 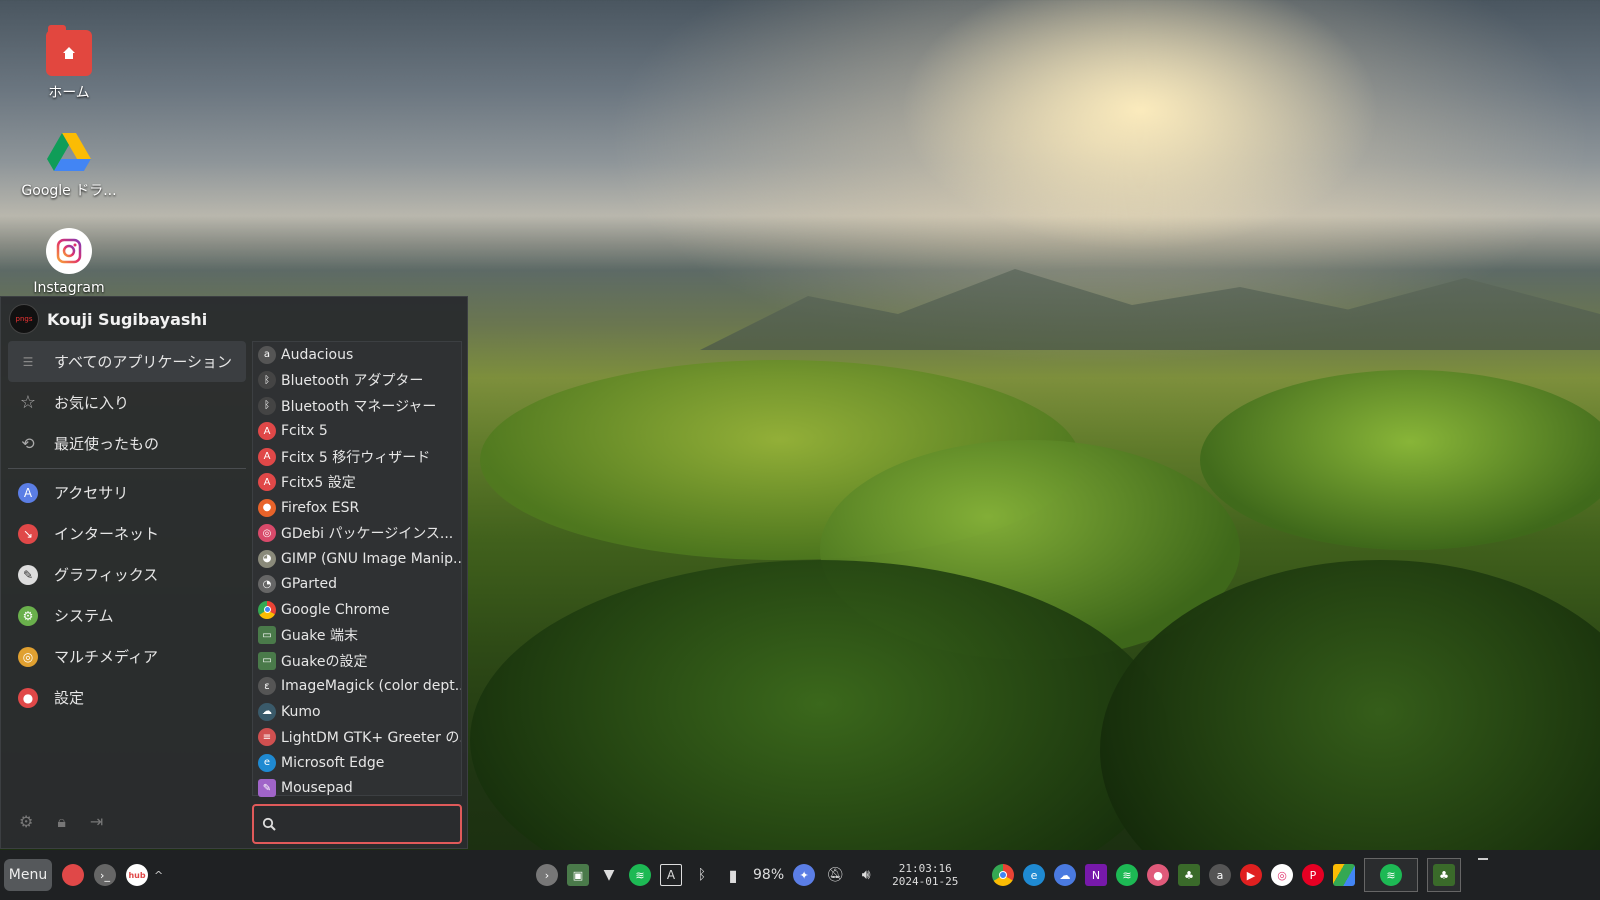 What do you see at coordinates (609, 875) in the screenshot?
I see `wifi-icon: ▼` at bounding box center [609, 875].